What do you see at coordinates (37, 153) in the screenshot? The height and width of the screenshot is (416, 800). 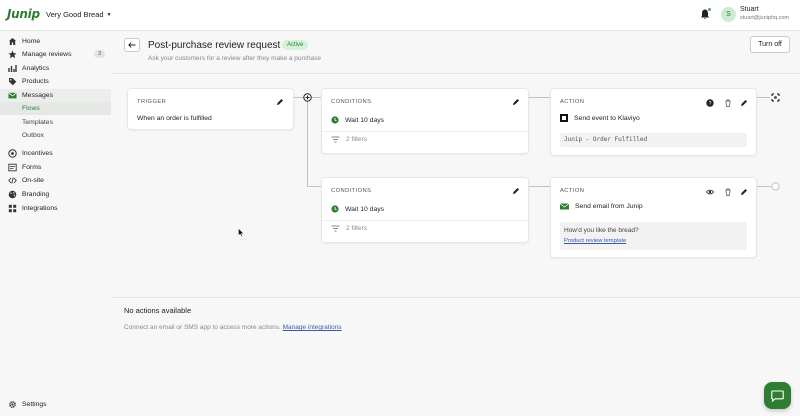 I see `sidebar-item-label: Incentives` at bounding box center [37, 153].